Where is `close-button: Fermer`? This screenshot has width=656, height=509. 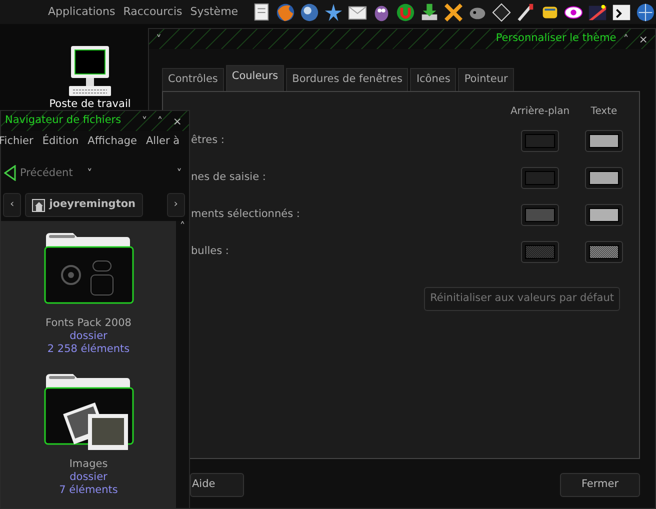 close-button: Fermer is located at coordinates (600, 484).